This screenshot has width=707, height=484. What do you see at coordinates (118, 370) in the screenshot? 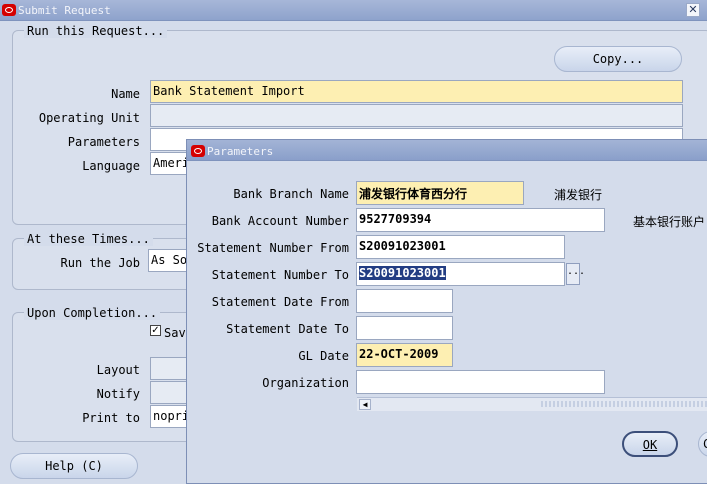
I see `layout-label: Layout` at bounding box center [118, 370].